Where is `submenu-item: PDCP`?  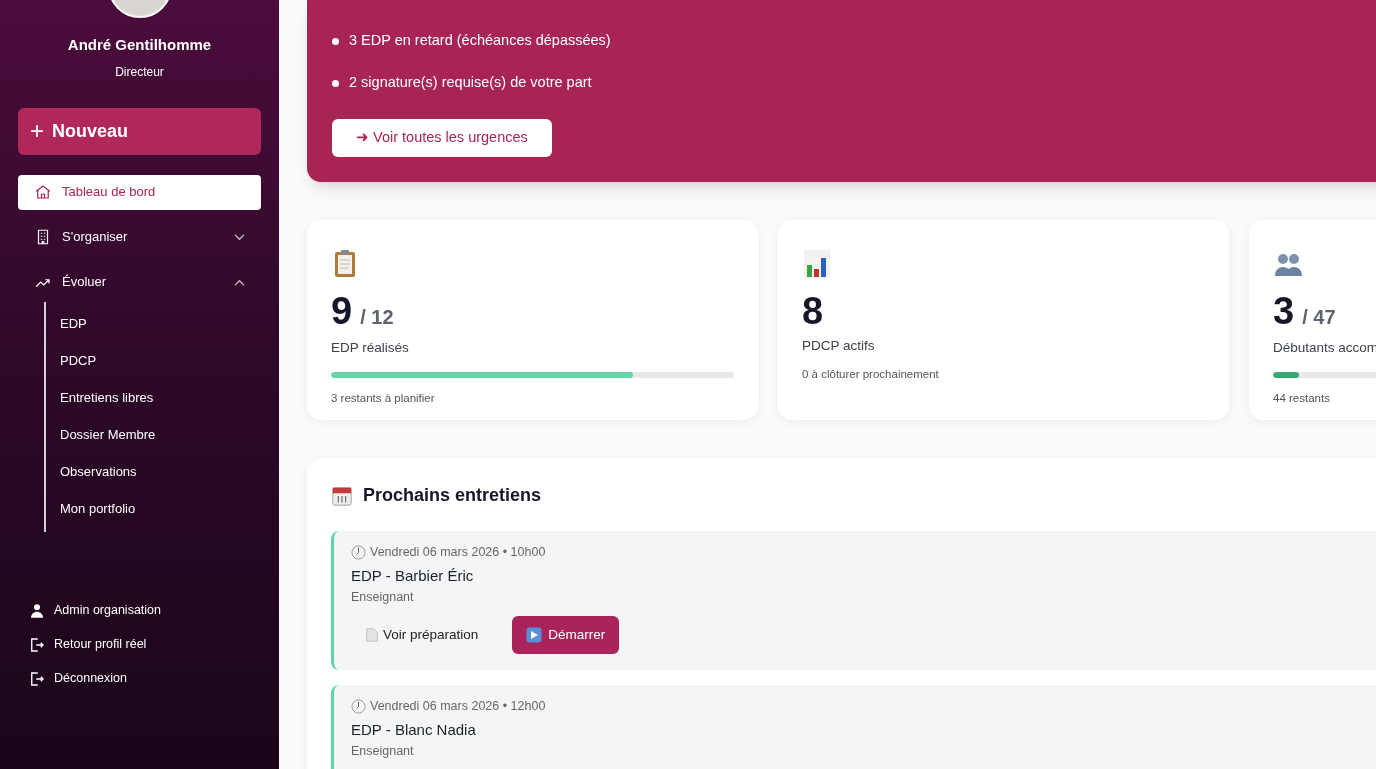
submenu-item: PDCP is located at coordinates (153, 361).